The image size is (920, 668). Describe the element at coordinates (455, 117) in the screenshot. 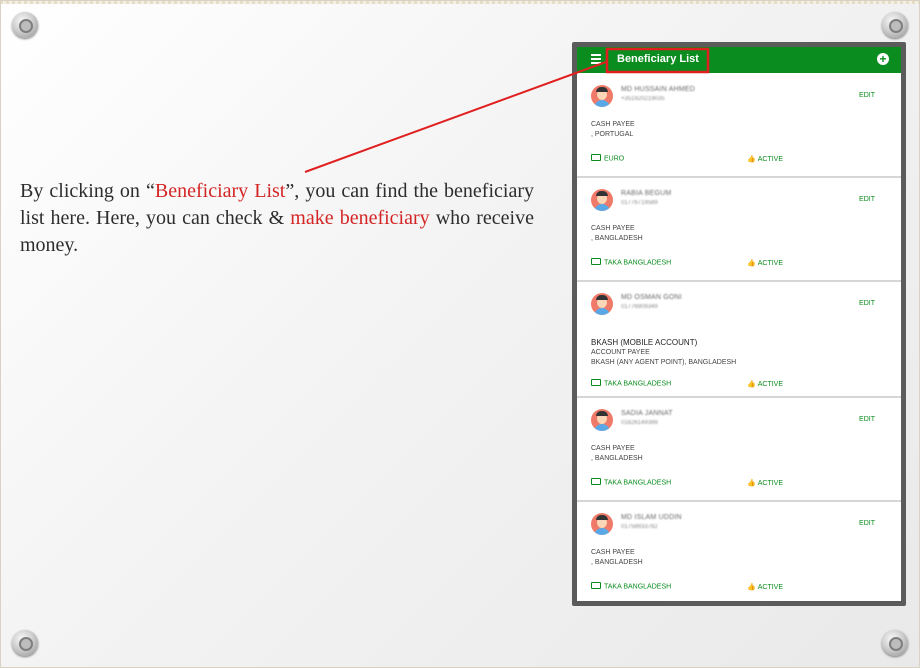

I see `annotation-pointer-line` at that location.